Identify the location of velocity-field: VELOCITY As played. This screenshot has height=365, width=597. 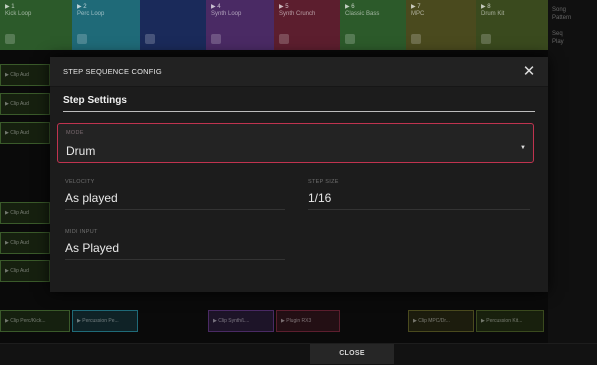
(175, 192).